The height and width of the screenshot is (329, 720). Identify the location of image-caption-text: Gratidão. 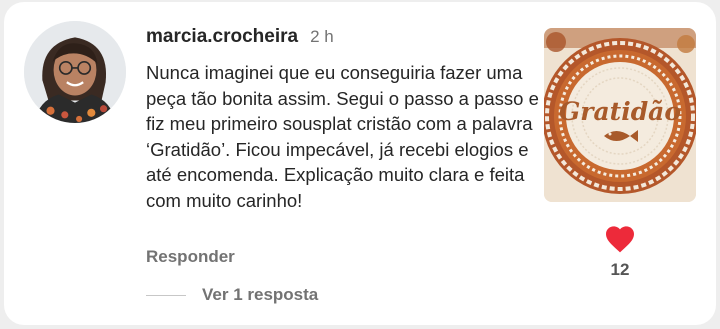
(620, 111).